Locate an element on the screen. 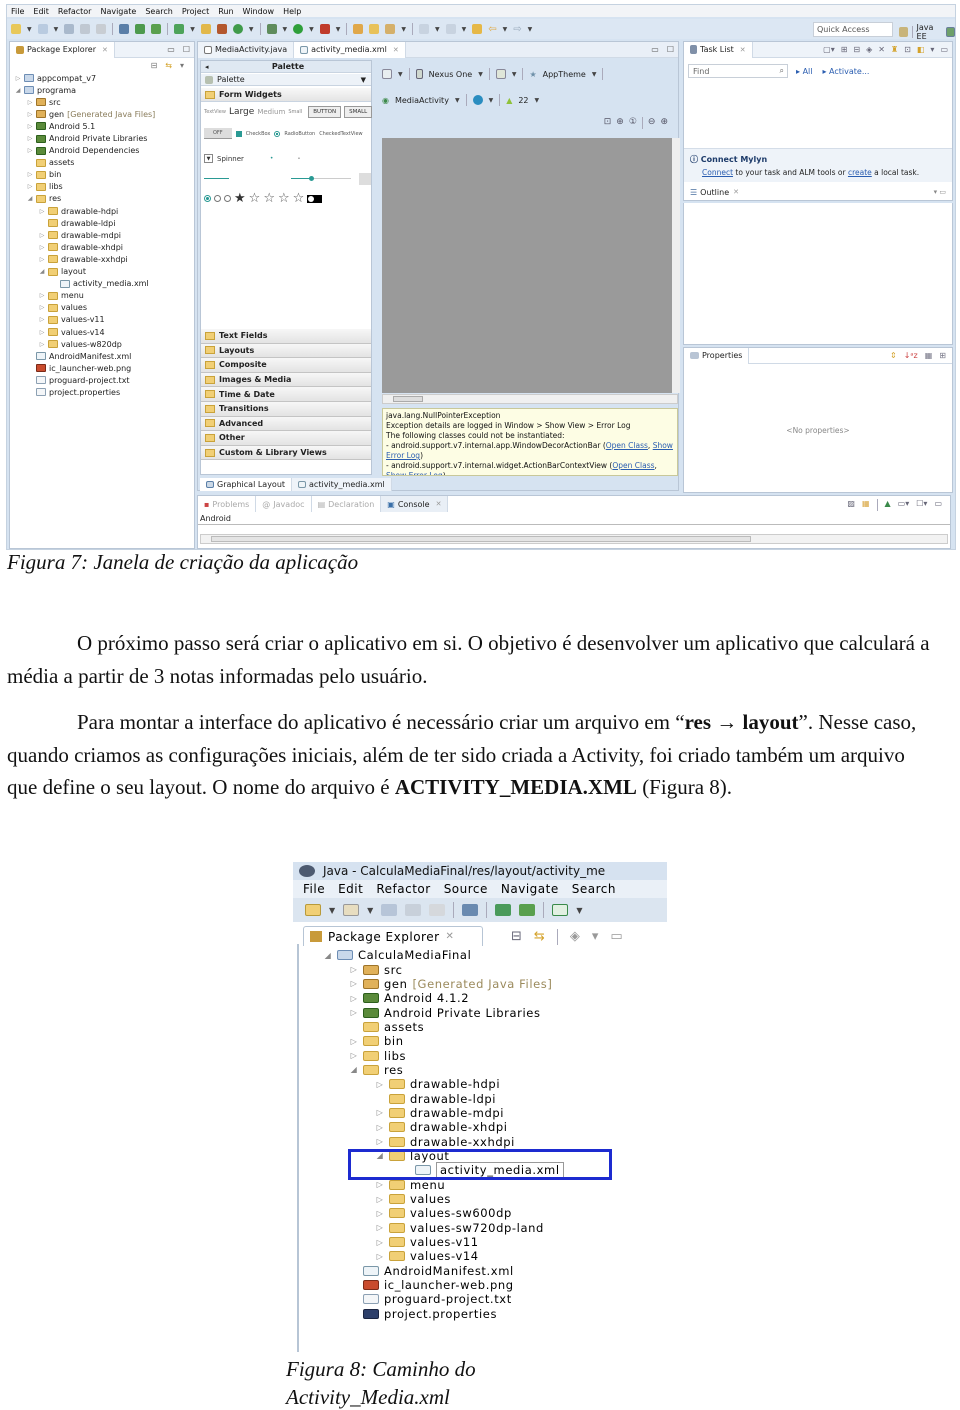 The image size is (960, 1410). zoom-in-icon: ⊕ is located at coordinates (664, 123).